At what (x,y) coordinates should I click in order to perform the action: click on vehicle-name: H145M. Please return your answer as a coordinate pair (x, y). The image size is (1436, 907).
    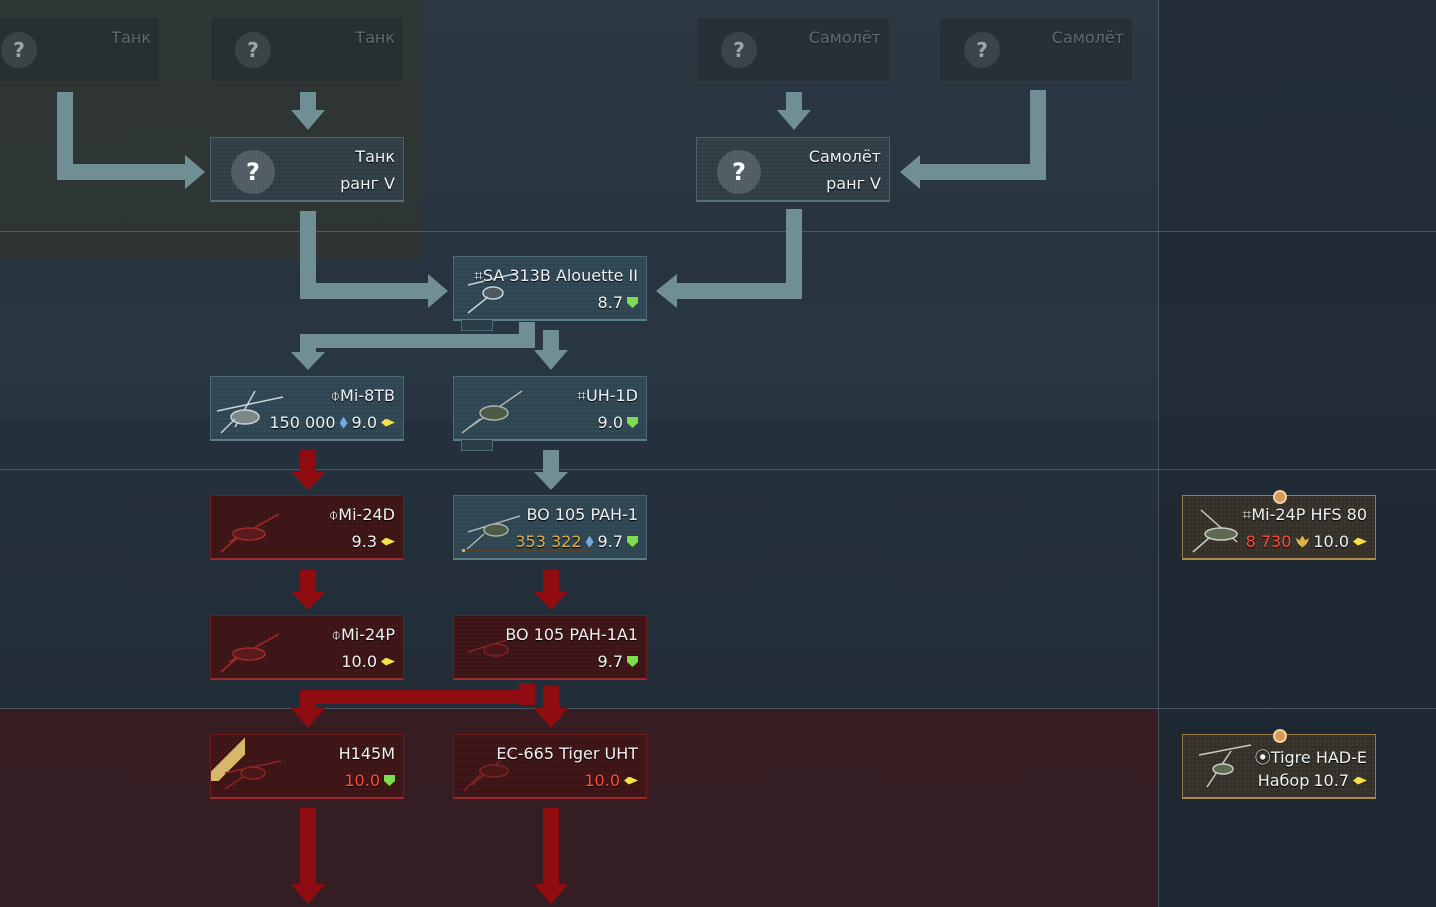
    Looking at the image, I should click on (366, 753).